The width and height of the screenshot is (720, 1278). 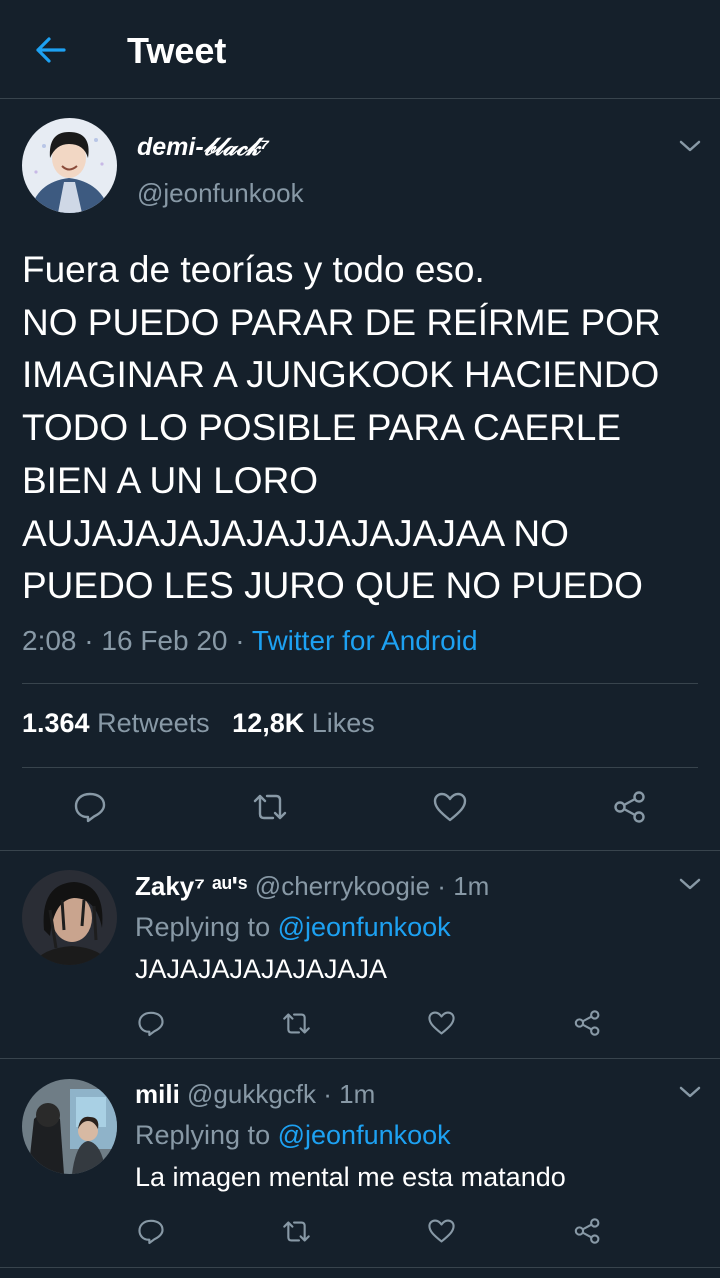 I want to click on author-name: demi-𝒷𝓁𝒶𝒸𝓀⁷, so click(x=203, y=147).